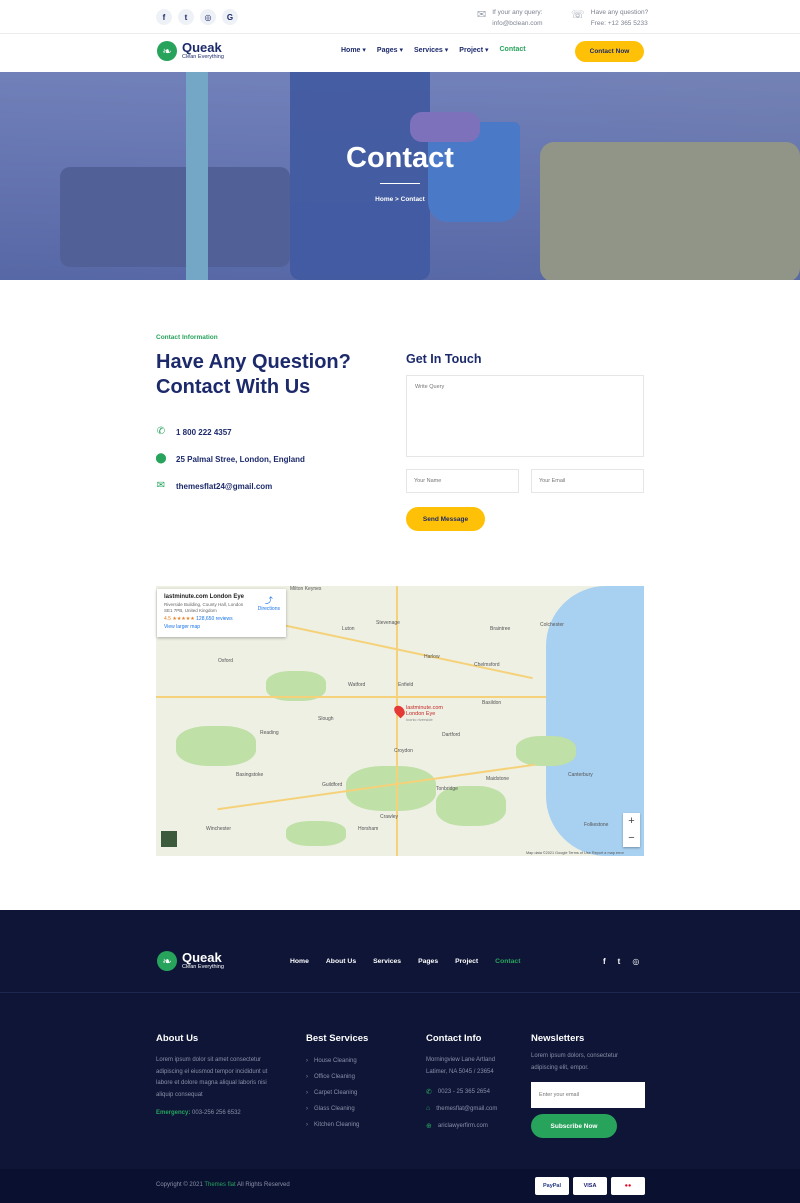 Image resolution: width=800 pixels, height=1203 pixels. Describe the element at coordinates (368, 829) in the screenshot. I see `map-town: Horsham` at that location.